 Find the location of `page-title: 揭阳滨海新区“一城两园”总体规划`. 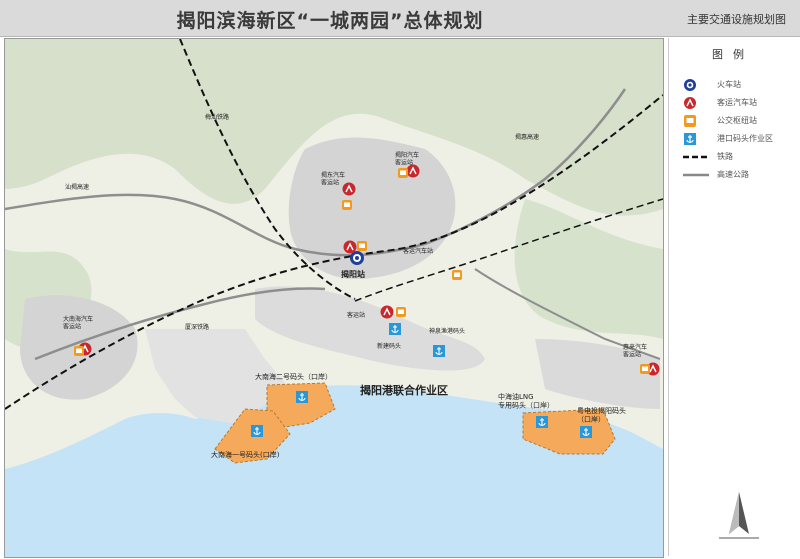

page-title: 揭阳滨海新区“一城两园”总体规划 is located at coordinates (330, 21).